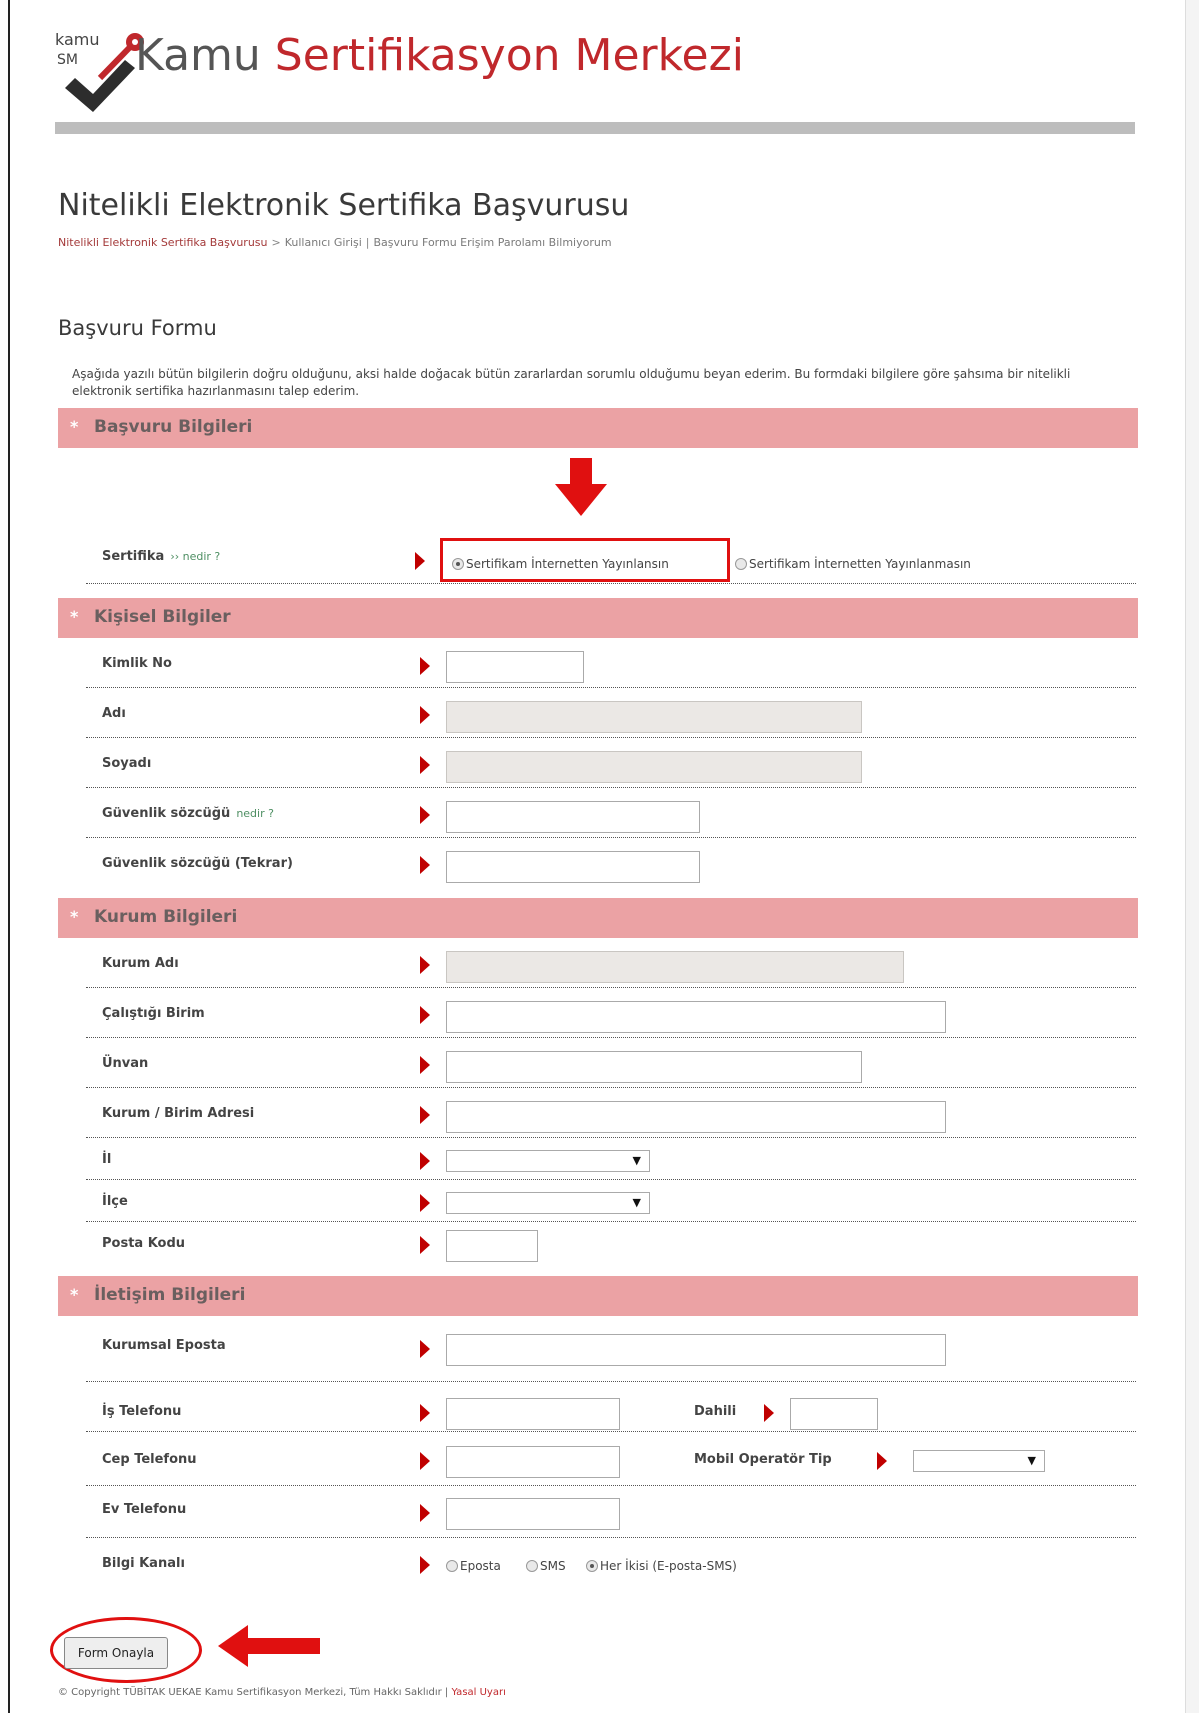  Describe the element at coordinates (144, 1509) in the screenshot. I see `home-phone-label: Ev Telefonu` at that location.